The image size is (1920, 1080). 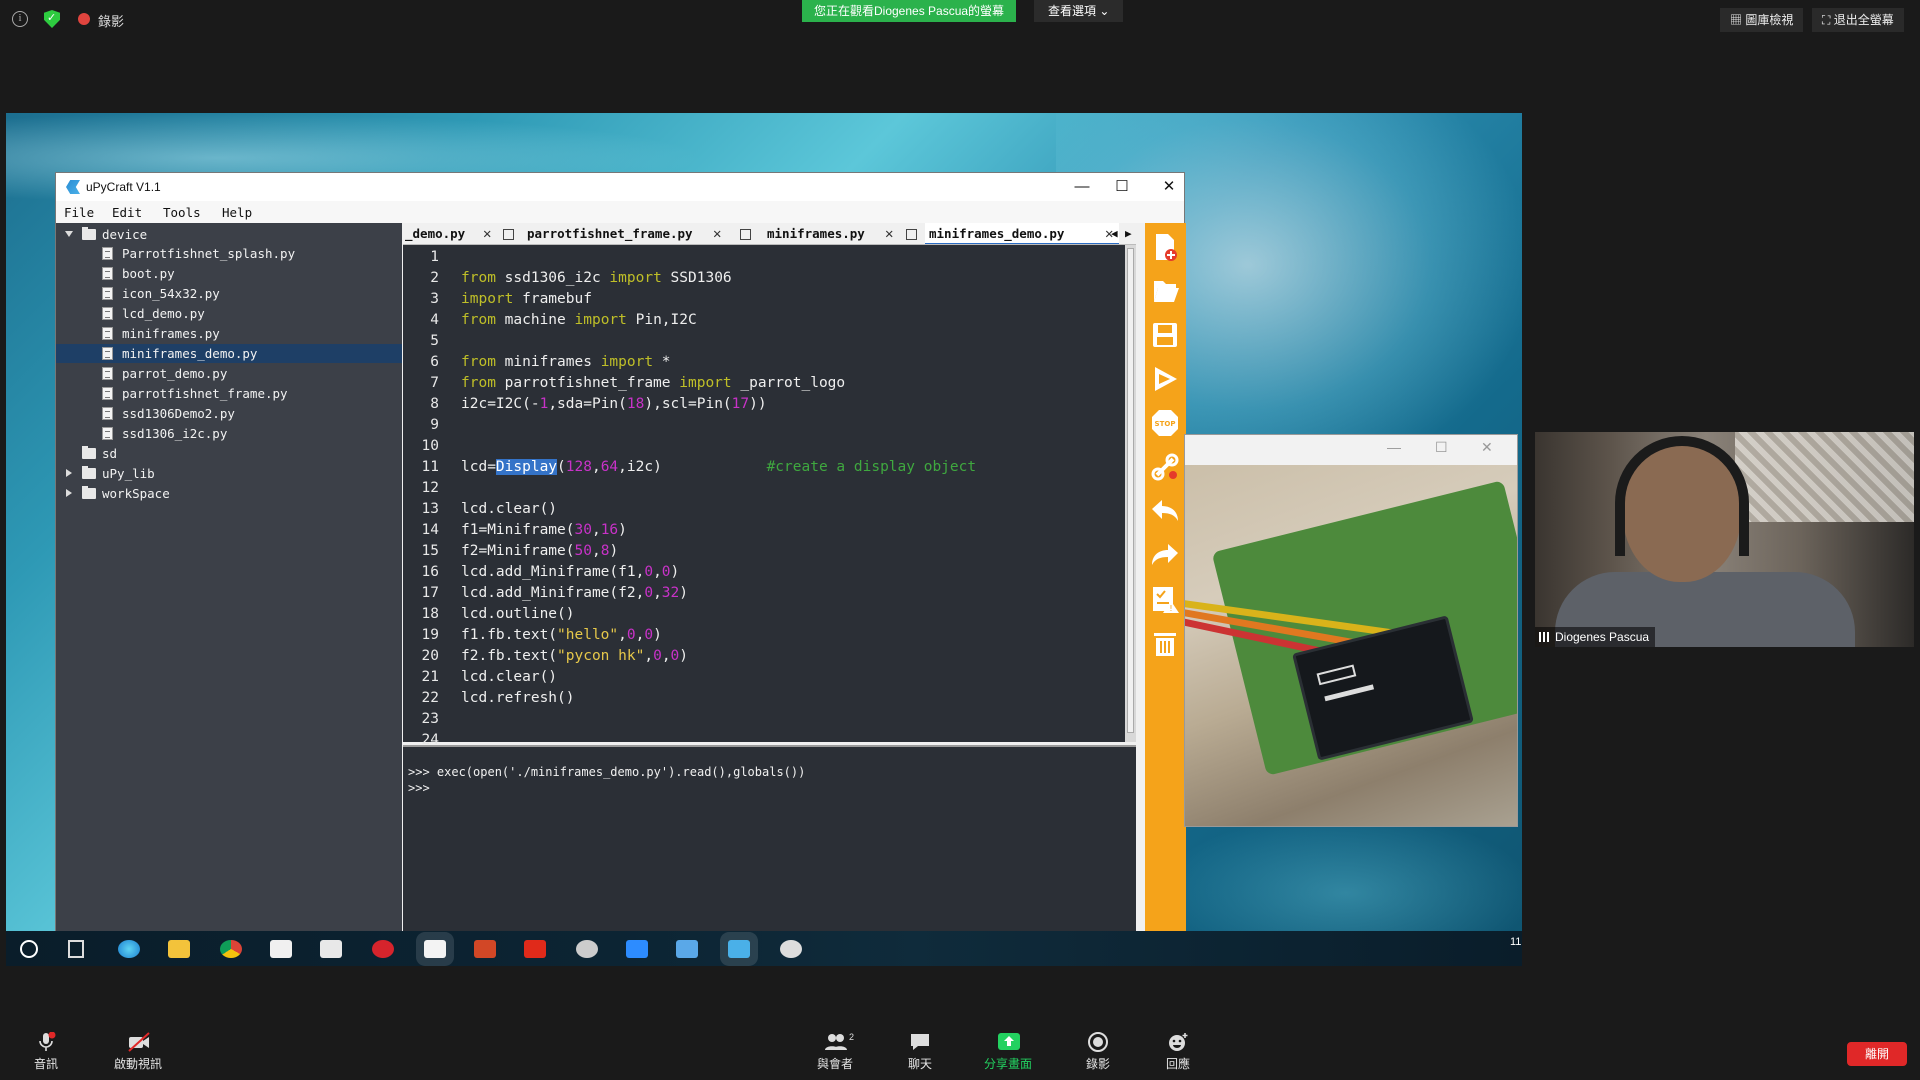 I want to click on tree-file: parrotfishnet_frame.py, so click(x=229, y=393).